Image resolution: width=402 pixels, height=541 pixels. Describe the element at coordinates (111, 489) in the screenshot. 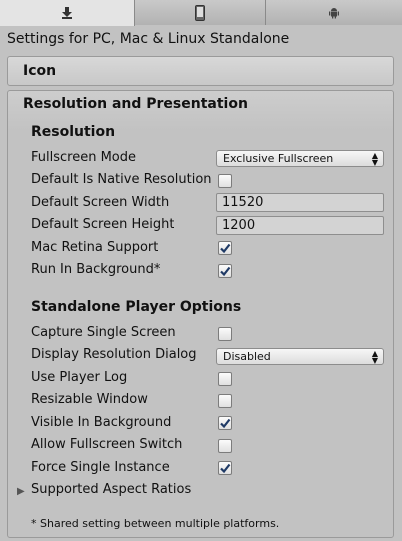

I see `supported-aspect-ratios-foldout: Supported Aspect Ratios` at that location.